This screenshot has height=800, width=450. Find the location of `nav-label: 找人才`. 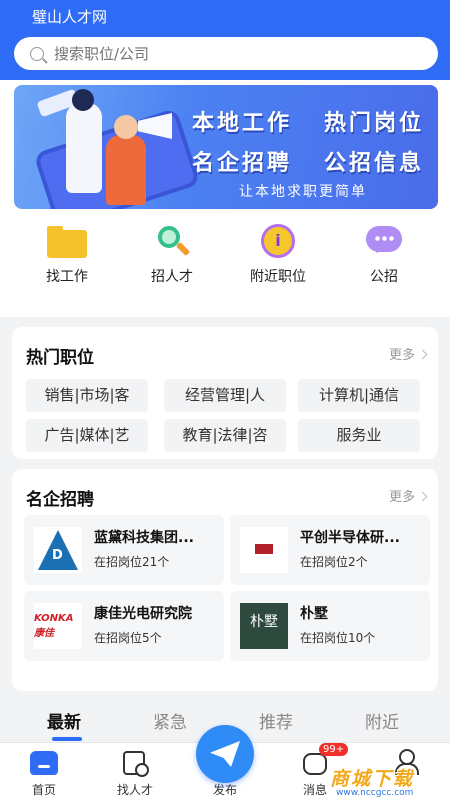

nav-label: 找人才 is located at coordinates (134, 790).